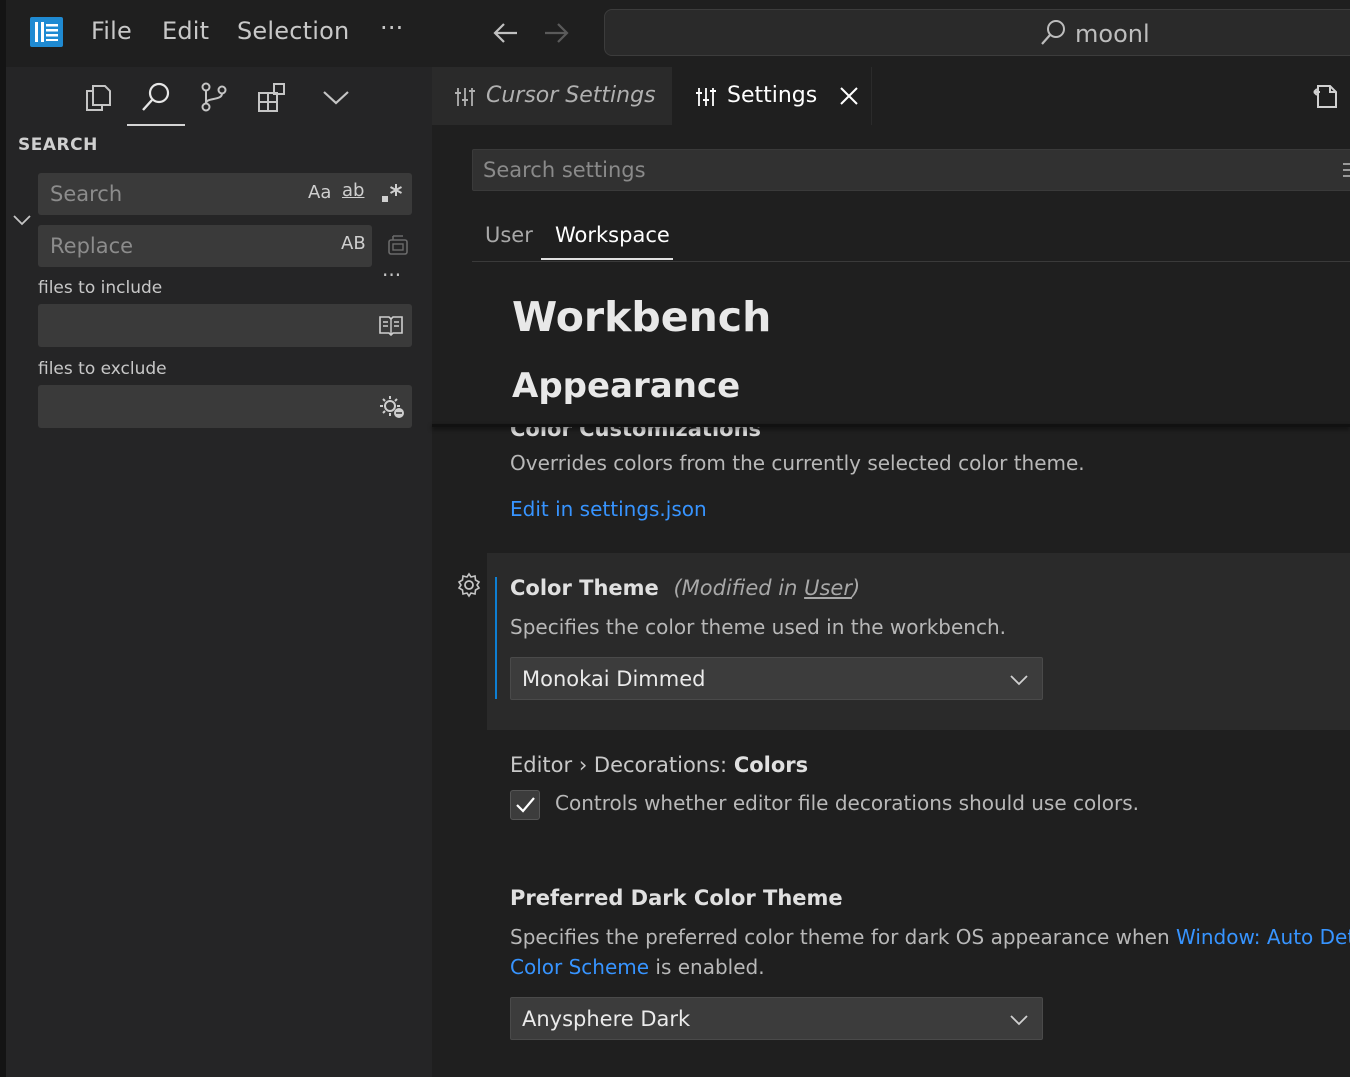 This screenshot has width=1350, height=1077. I want to click on replace-placeholder: Replace, so click(92, 246).